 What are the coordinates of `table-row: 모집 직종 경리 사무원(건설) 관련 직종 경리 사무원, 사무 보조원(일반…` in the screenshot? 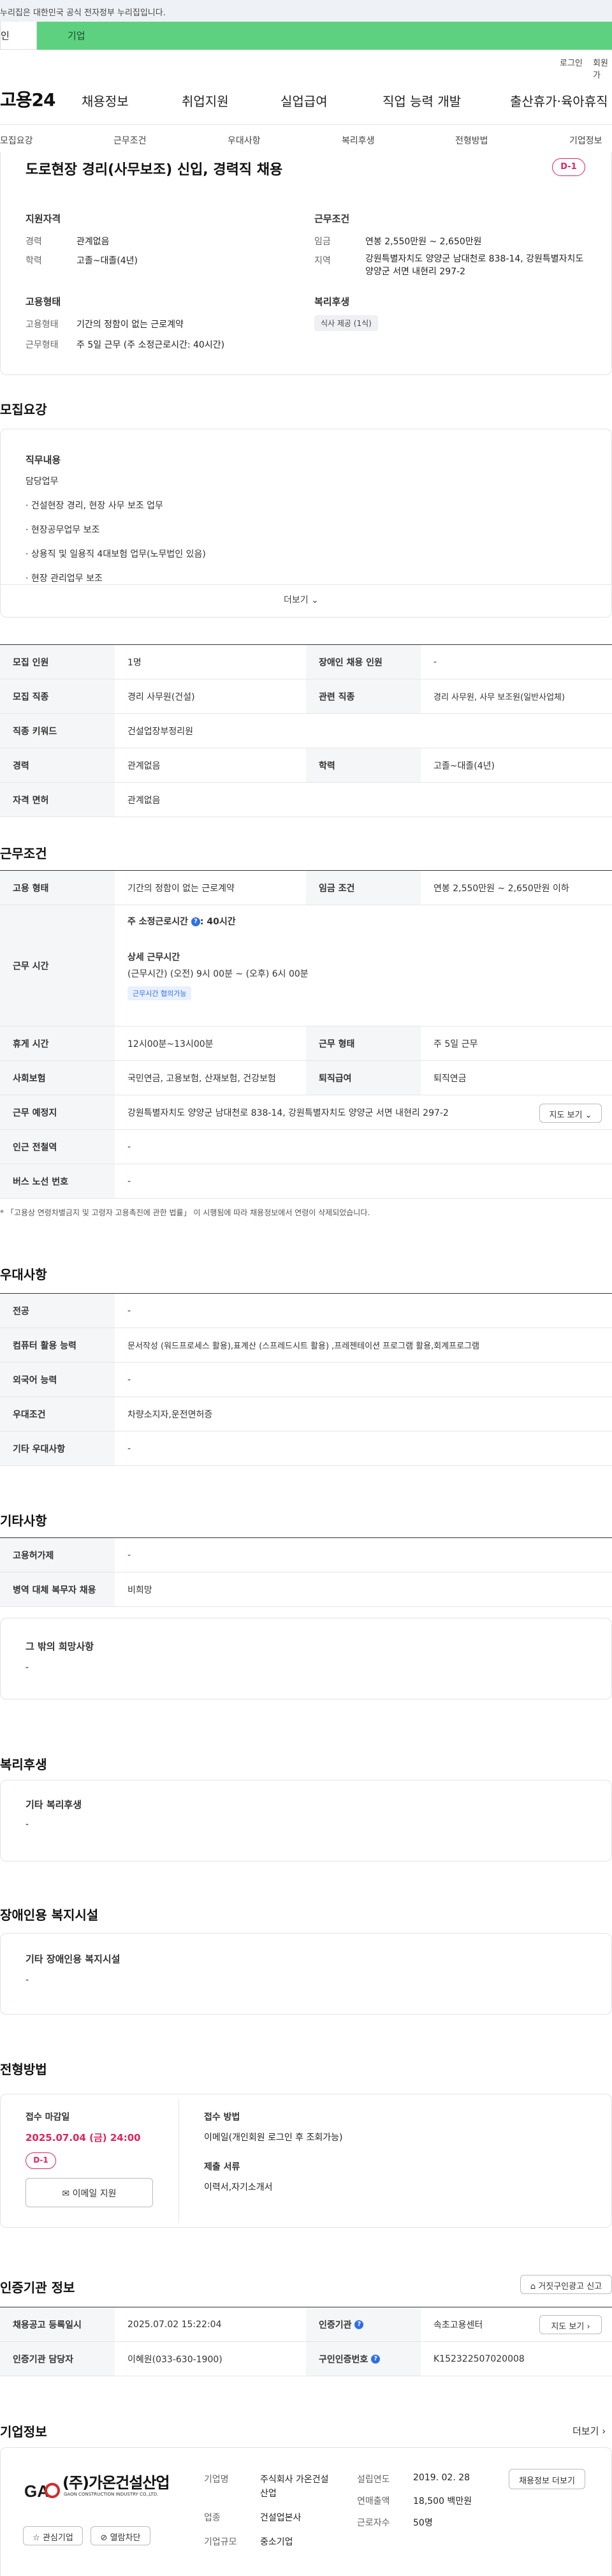 It's located at (306, 696).